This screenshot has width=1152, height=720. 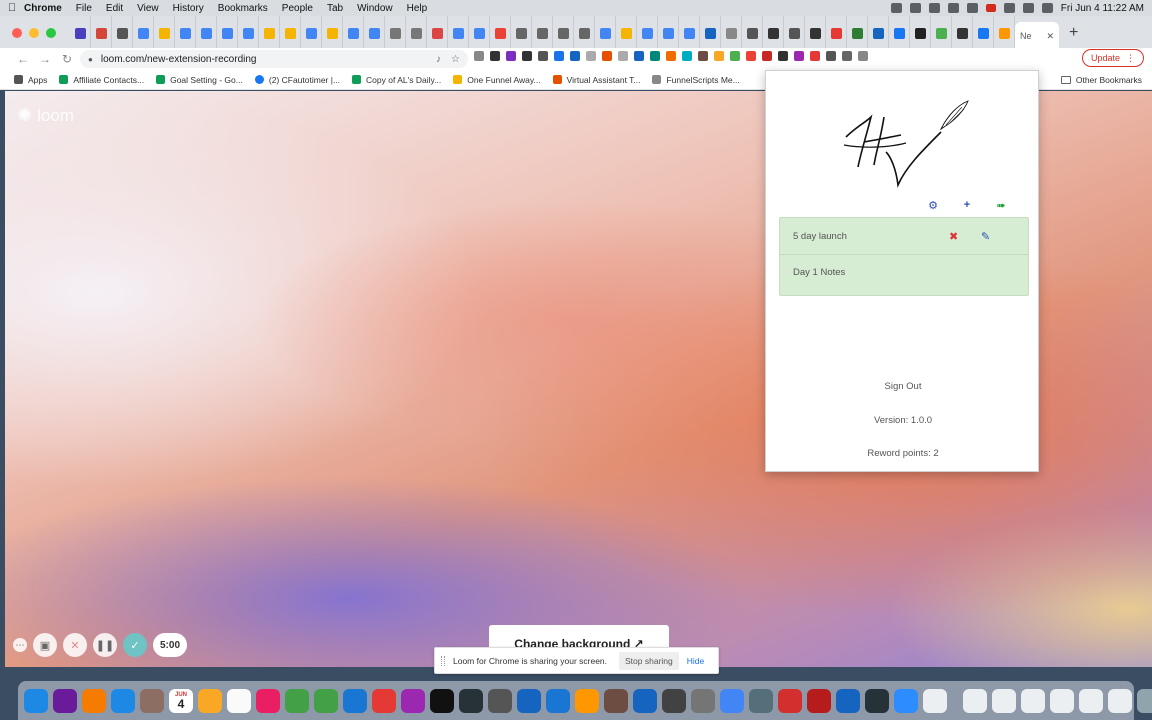 I want to click on wifi-icon, so click(x=1009, y=8).